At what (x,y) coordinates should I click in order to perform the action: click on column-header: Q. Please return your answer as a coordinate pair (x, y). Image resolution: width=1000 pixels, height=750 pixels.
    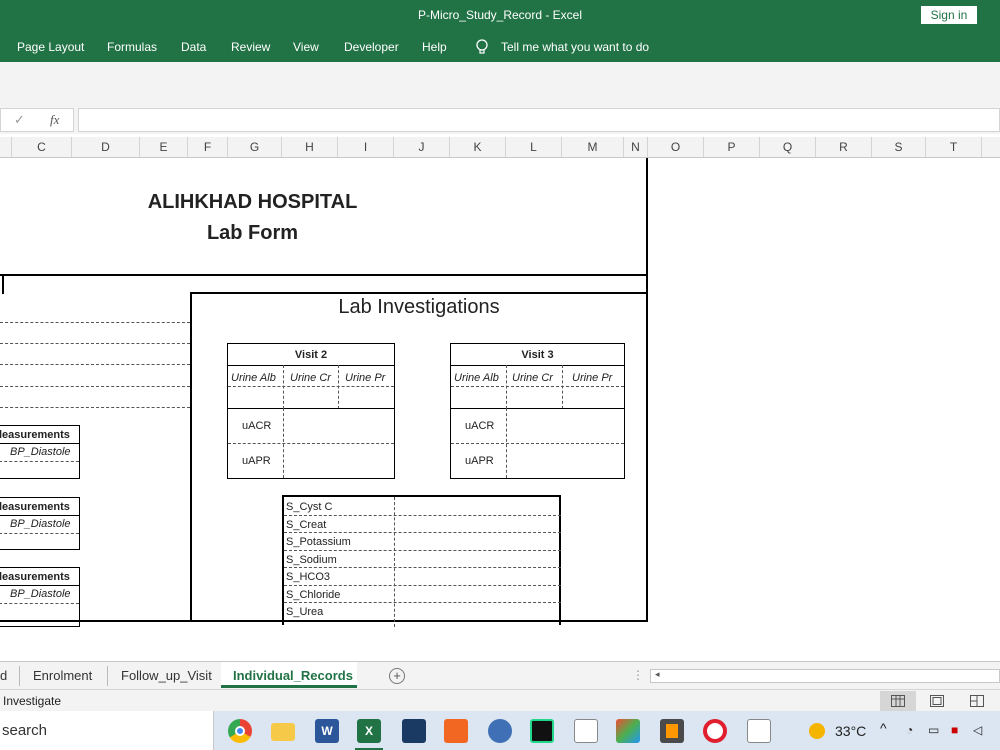
    Looking at the image, I should click on (788, 147).